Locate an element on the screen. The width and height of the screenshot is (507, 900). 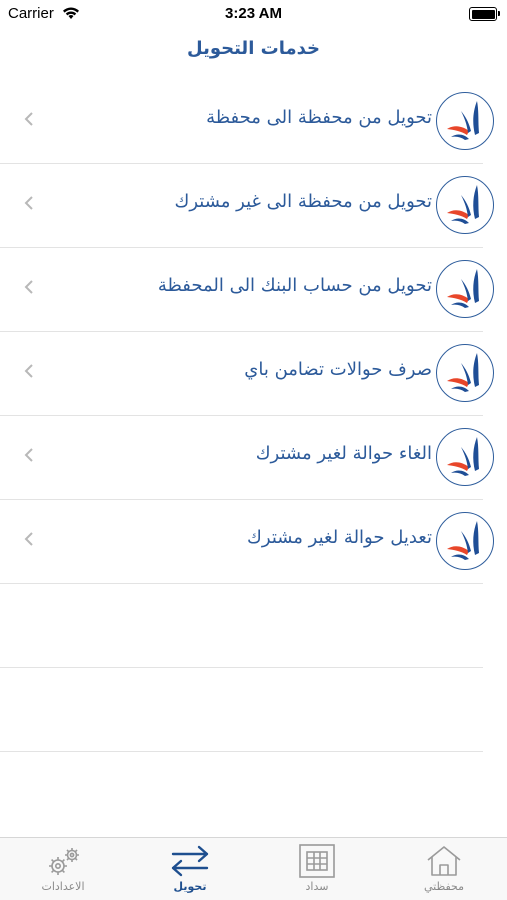
tab-bar: الاعدادات تحويل سداد محفظتي is located at coordinates (253, 868).